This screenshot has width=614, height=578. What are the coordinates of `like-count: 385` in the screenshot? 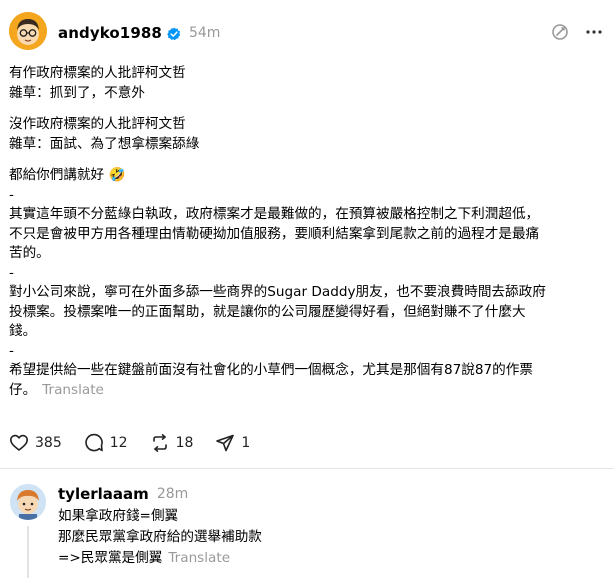 It's located at (48, 443).